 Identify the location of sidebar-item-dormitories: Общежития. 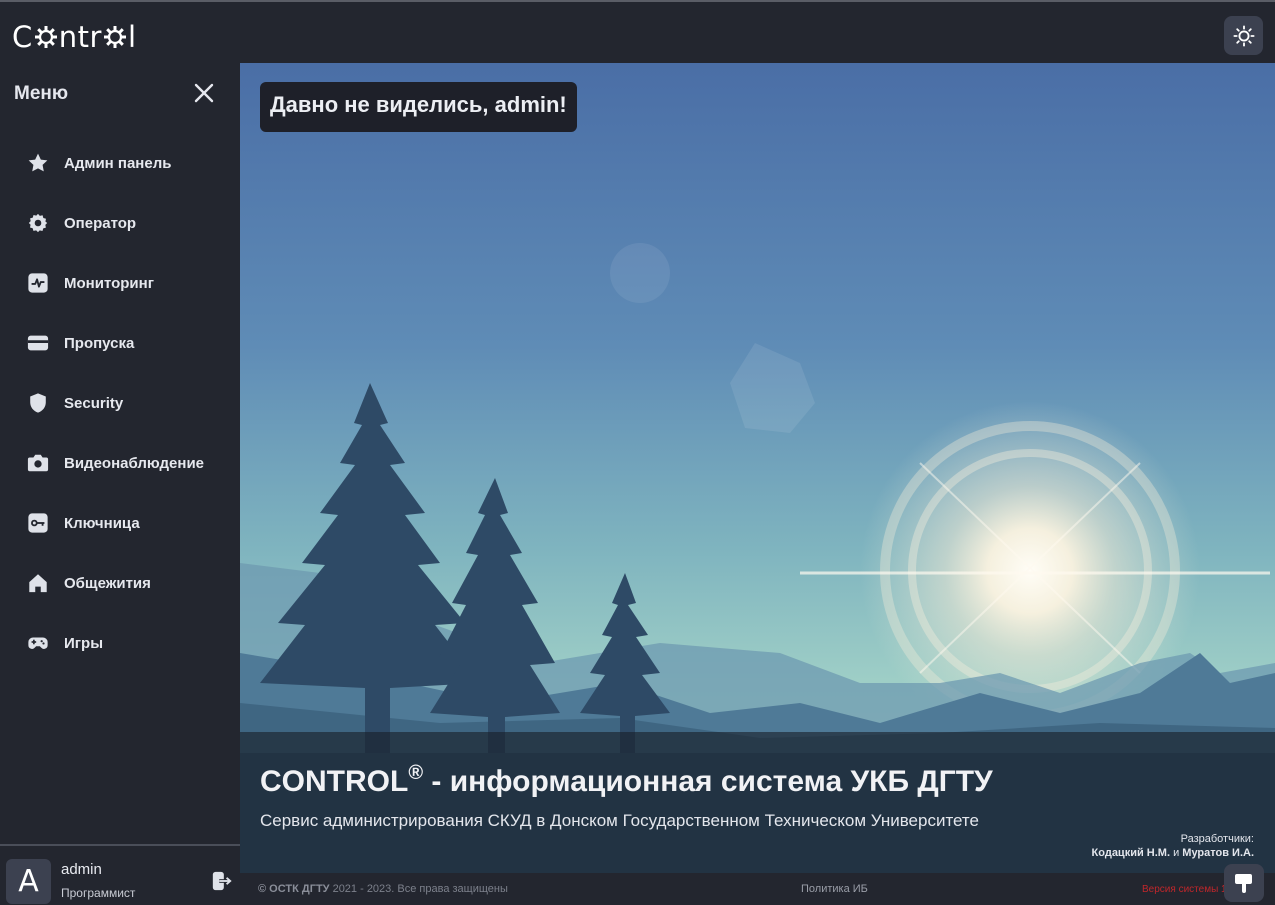
(120, 583).